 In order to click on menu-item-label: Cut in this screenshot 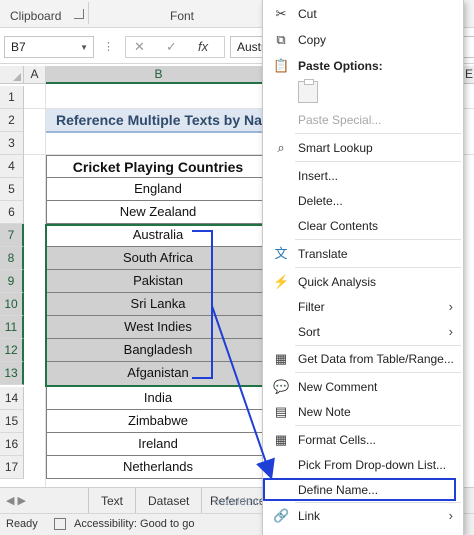, I will do `click(307, 14)`.